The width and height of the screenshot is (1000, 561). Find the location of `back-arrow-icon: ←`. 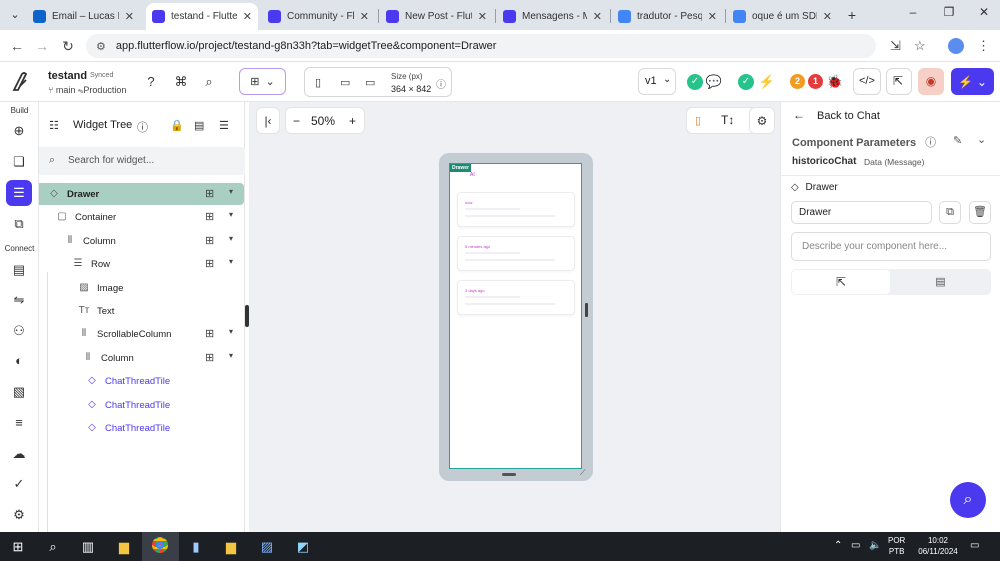

back-arrow-icon: ← is located at coordinates (17, 46).